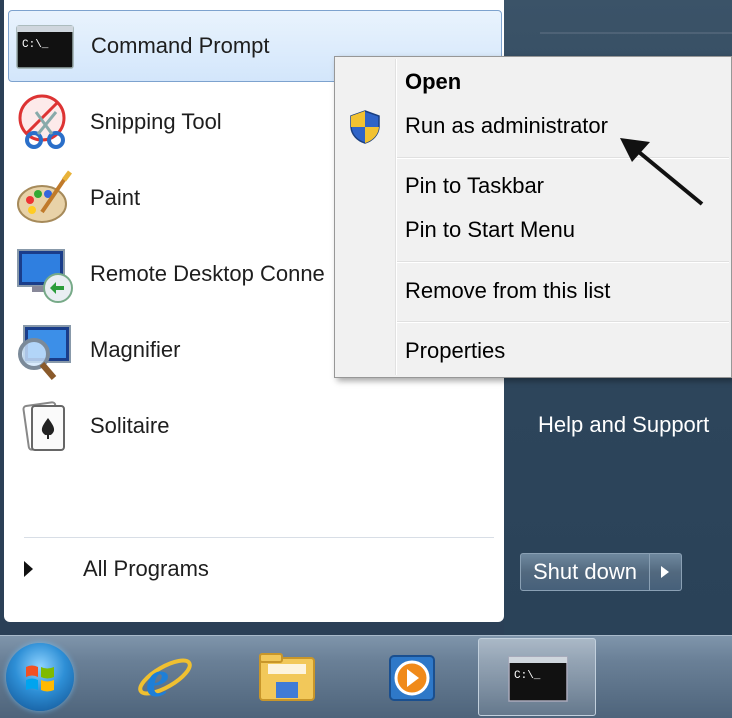 This screenshot has width=732, height=718. Describe the element at coordinates (207, 273) in the screenshot. I see `program-label: Remote Desktop Conne` at that location.